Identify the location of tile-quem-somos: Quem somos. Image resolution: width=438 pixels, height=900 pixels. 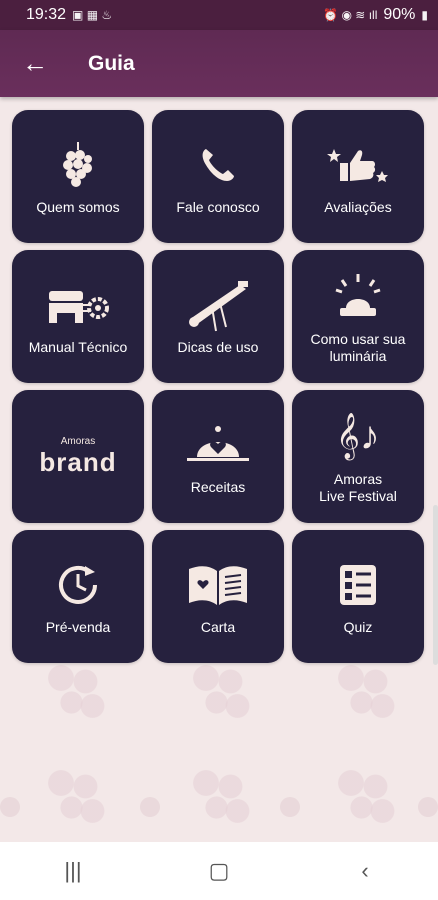
(78, 176).